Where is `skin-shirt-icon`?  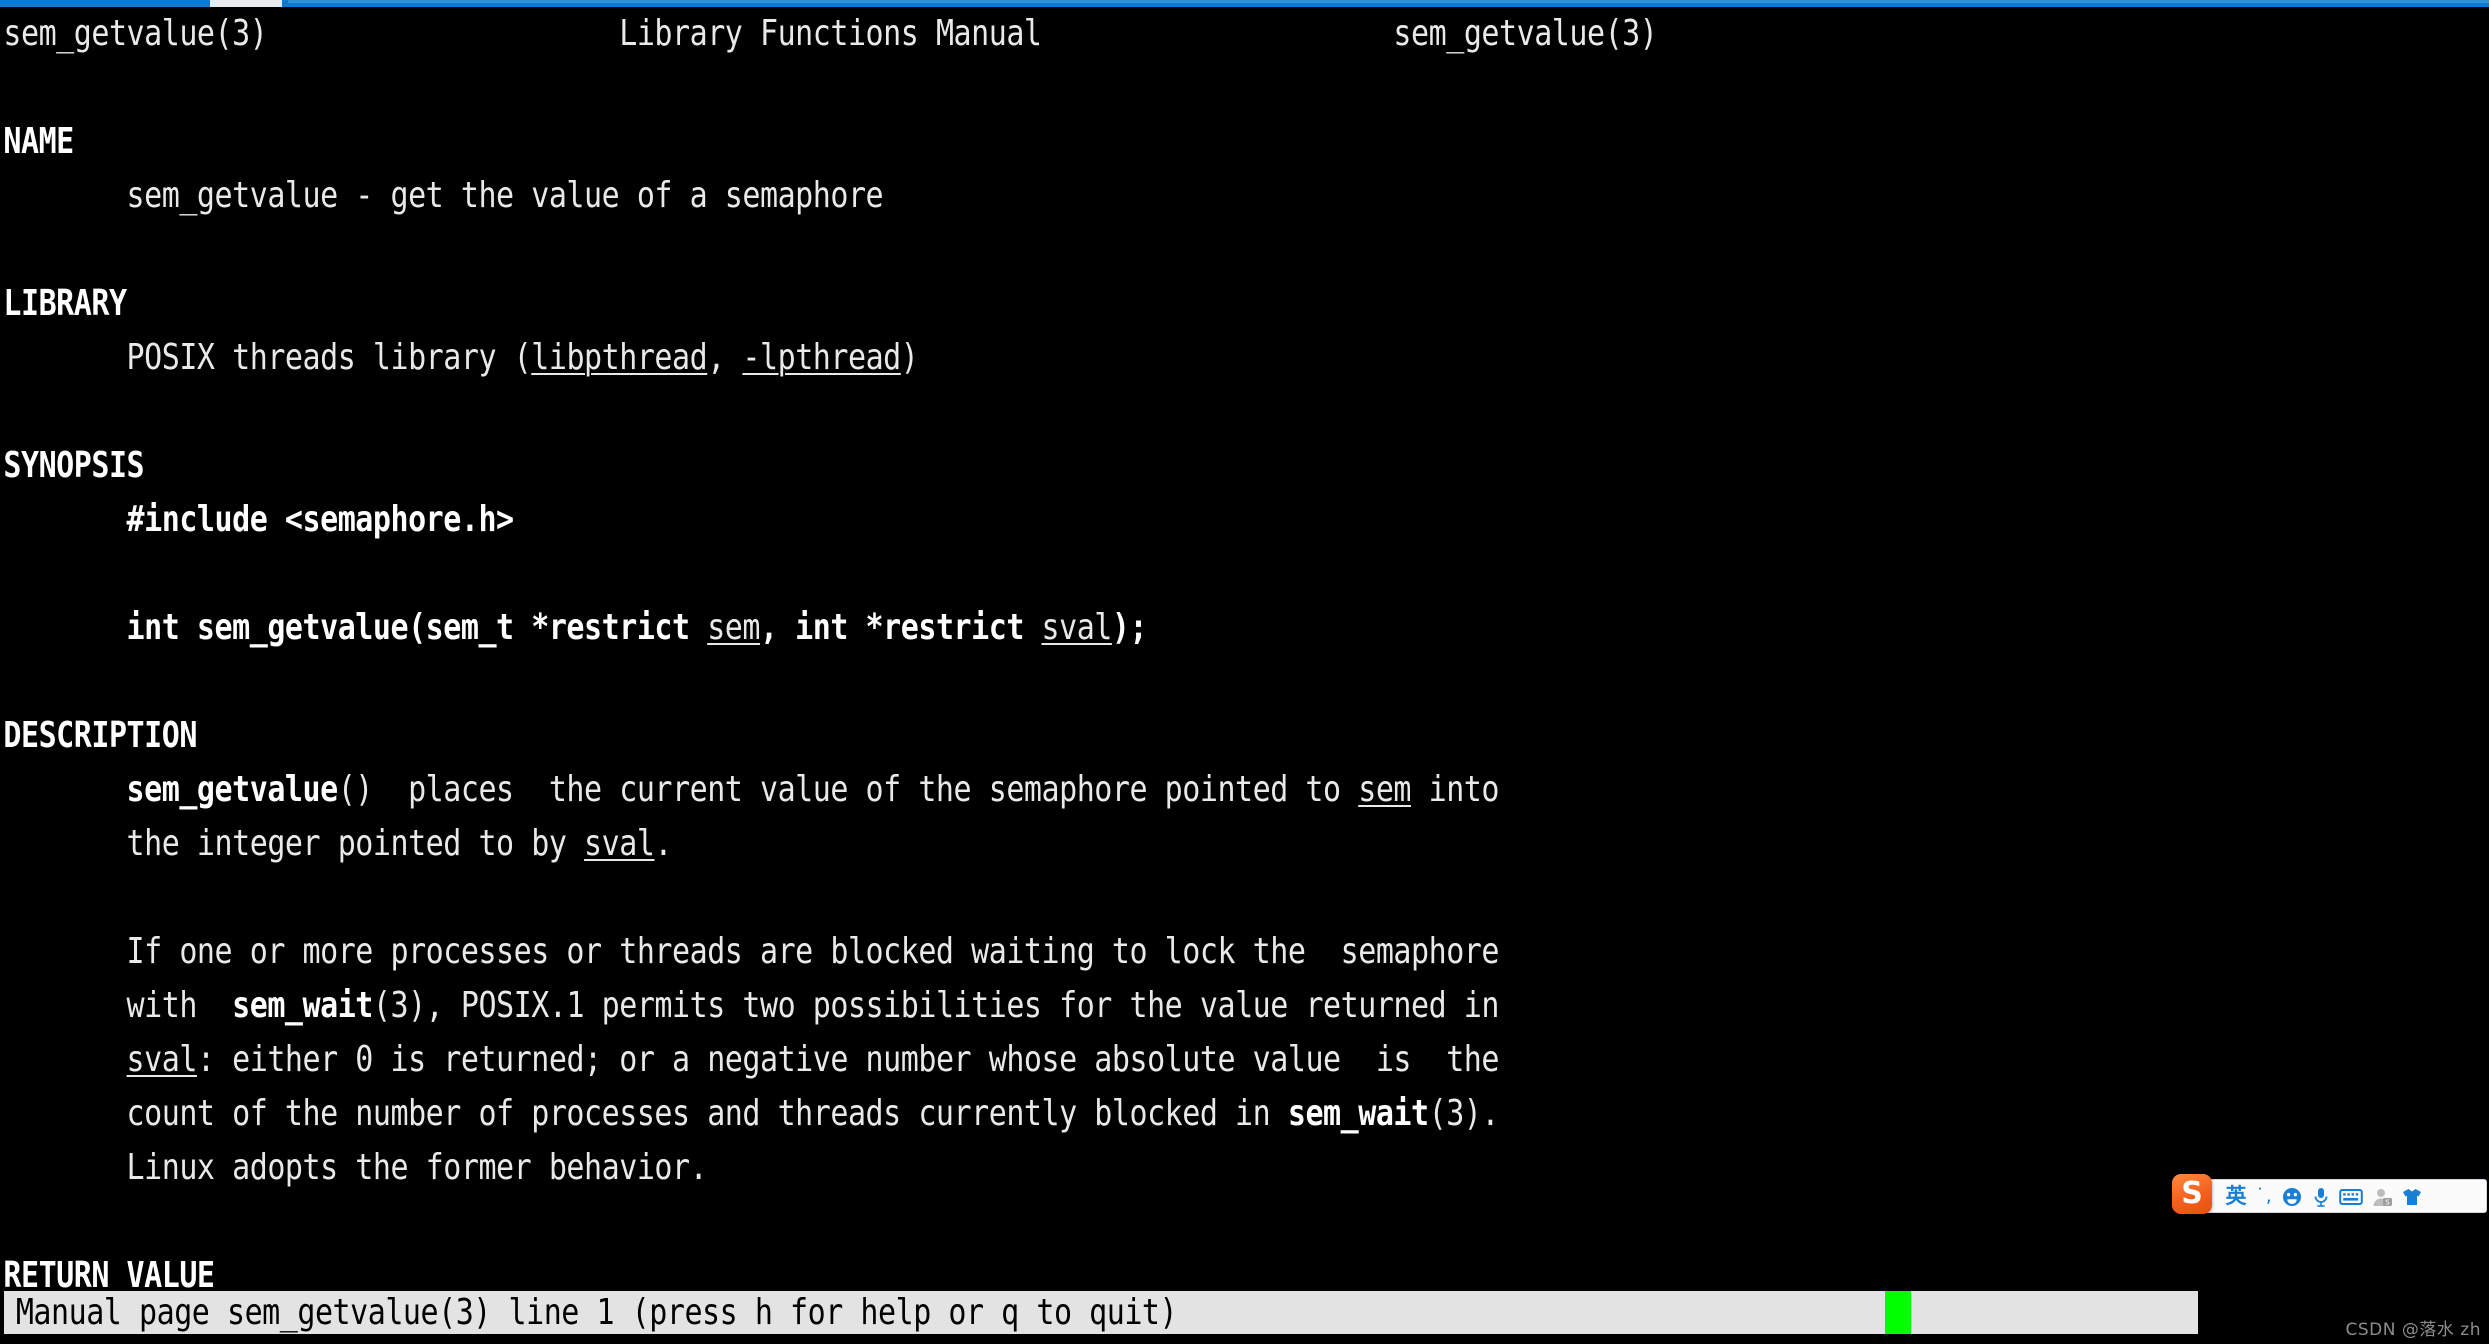
skin-shirt-icon is located at coordinates (2412, 1196).